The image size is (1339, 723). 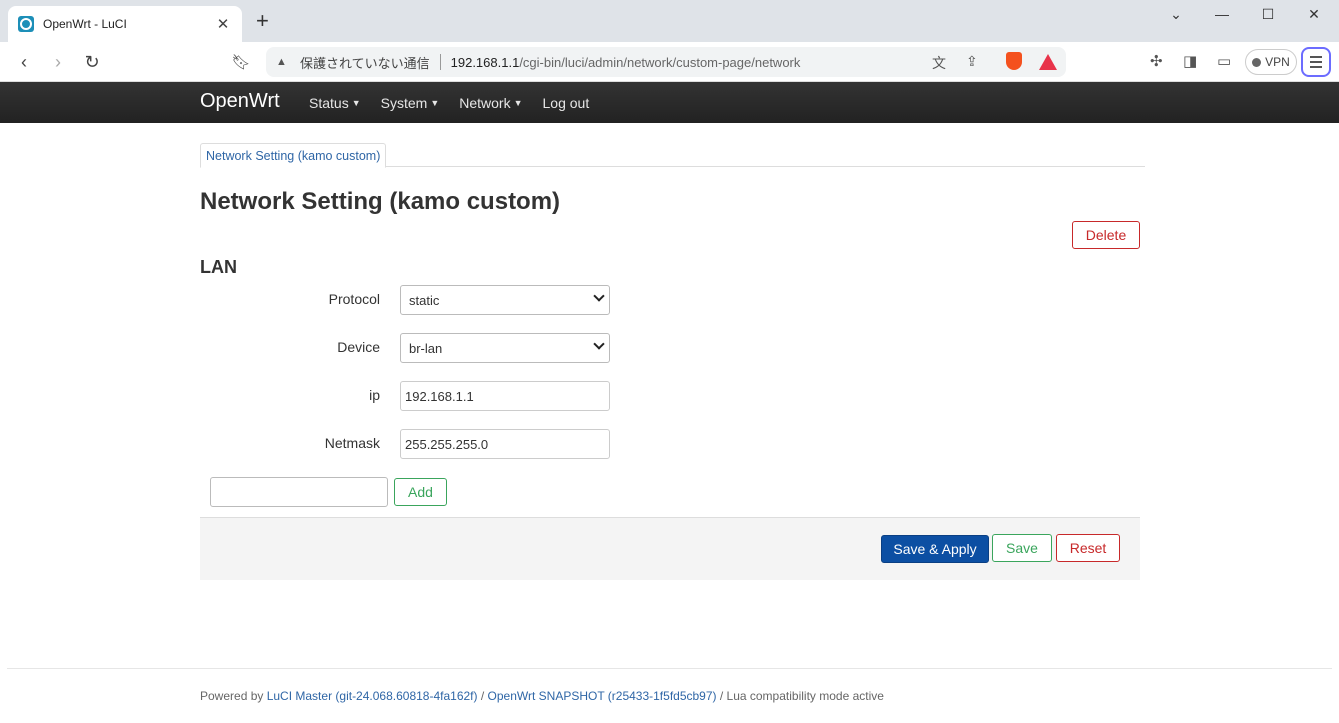 What do you see at coordinates (58, 62) in the screenshot?
I see `forward-icon: ›` at bounding box center [58, 62].